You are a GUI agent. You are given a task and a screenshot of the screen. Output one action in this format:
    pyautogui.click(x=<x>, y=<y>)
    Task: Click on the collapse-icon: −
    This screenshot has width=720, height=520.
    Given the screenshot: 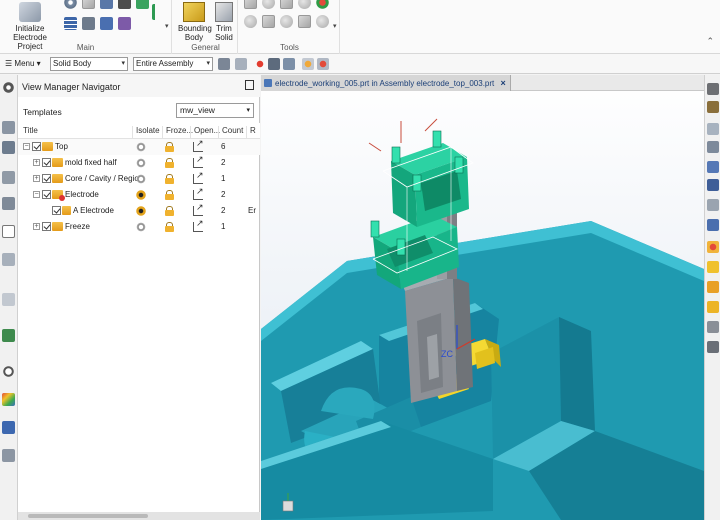 What is the action you would take?
    pyautogui.click(x=36, y=194)
    